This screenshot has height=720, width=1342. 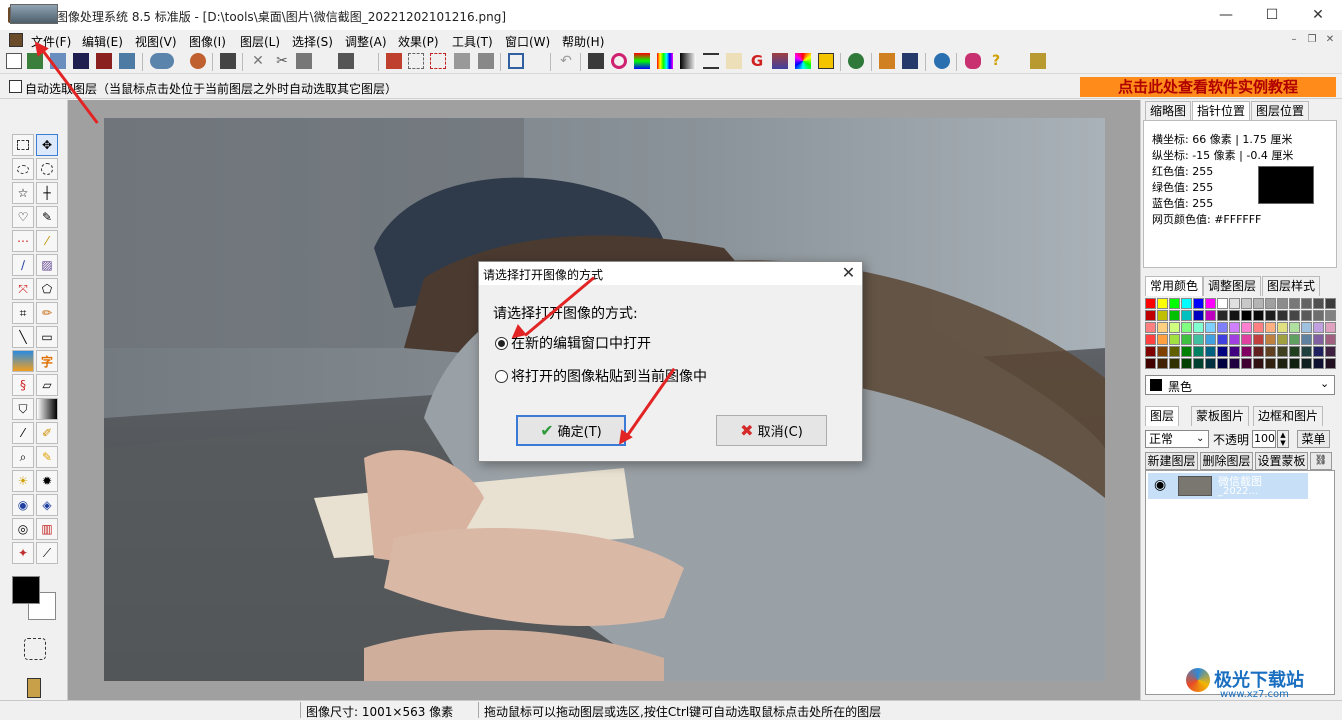 What do you see at coordinates (1280, 111) in the screenshot?
I see `tab-layer-position: 图层位置` at bounding box center [1280, 111].